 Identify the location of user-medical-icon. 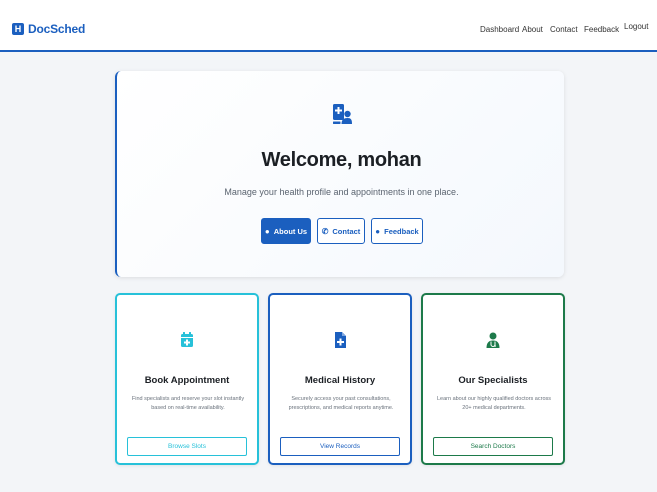
(342, 114).